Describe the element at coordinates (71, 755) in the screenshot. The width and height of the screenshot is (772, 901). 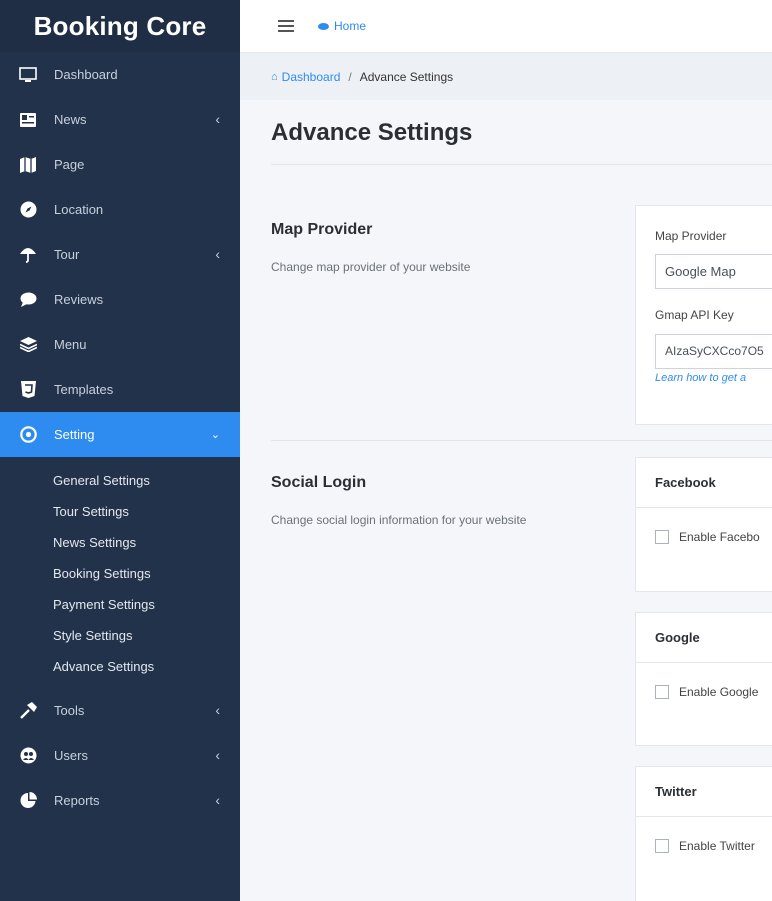
I see `sidebar-item-label: Users` at that location.